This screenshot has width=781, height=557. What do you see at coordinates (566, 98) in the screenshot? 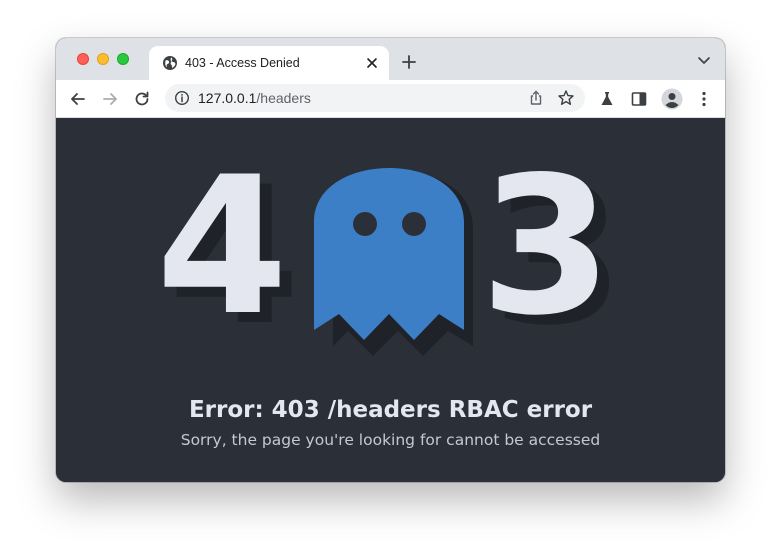
I see `bookmark-star-icon` at bounding box center [566, 98].